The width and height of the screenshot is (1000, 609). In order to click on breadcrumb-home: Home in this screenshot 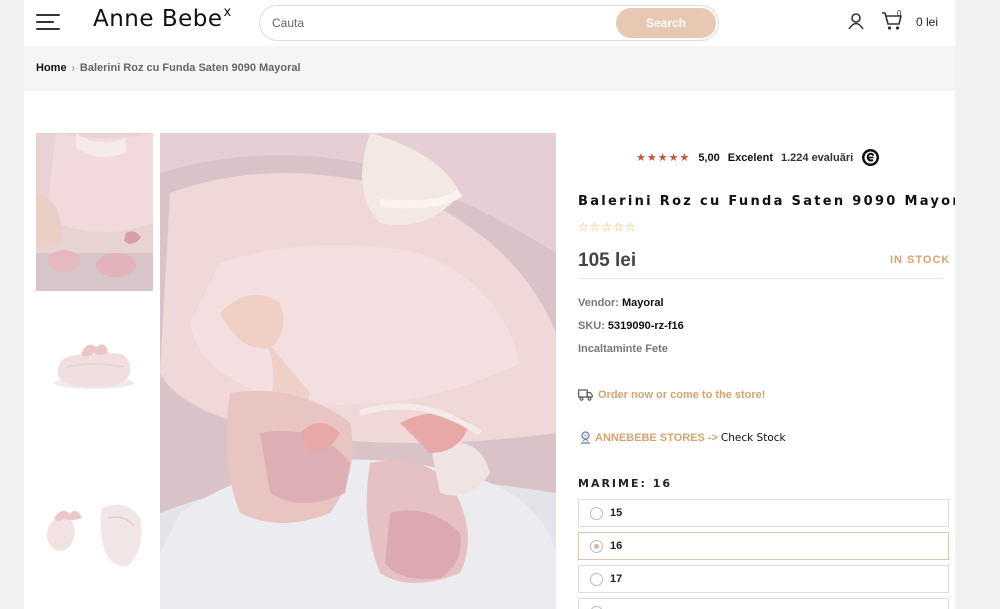, I will do `click(51, 68)`.